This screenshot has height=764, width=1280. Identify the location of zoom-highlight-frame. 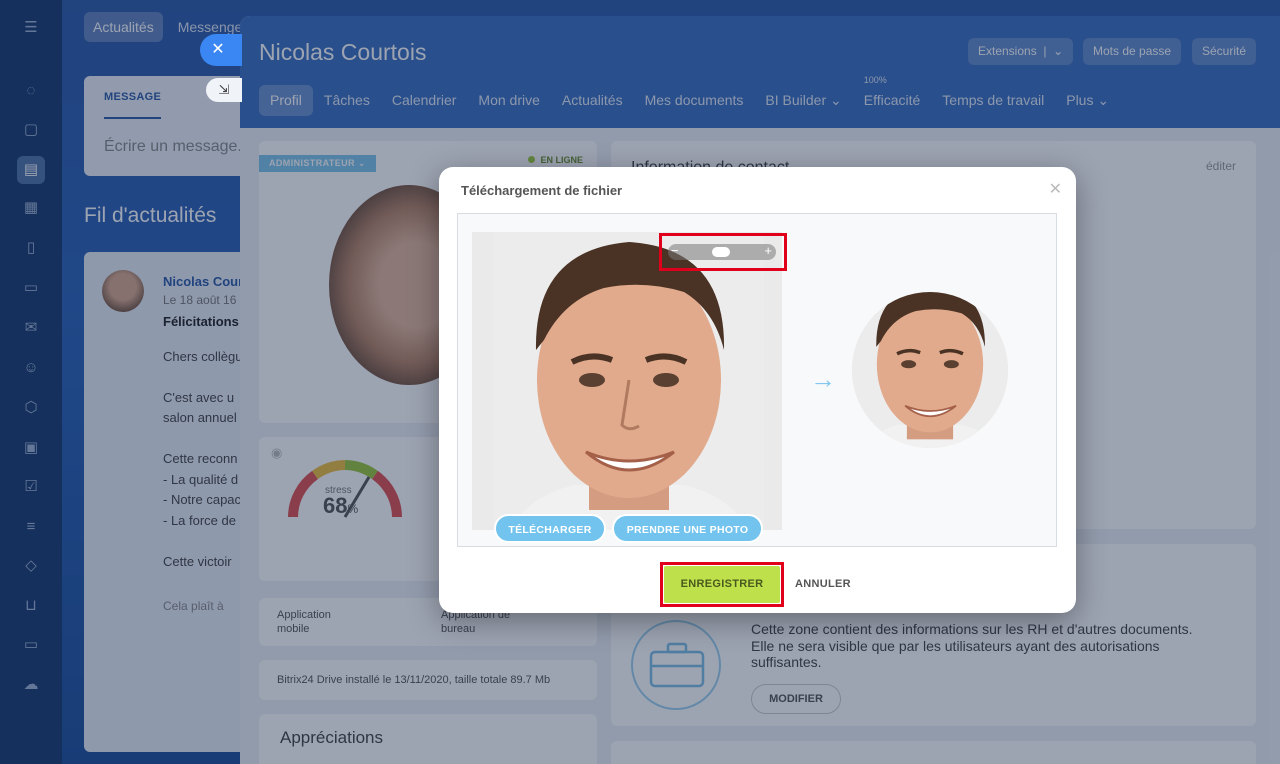
(723, 252).